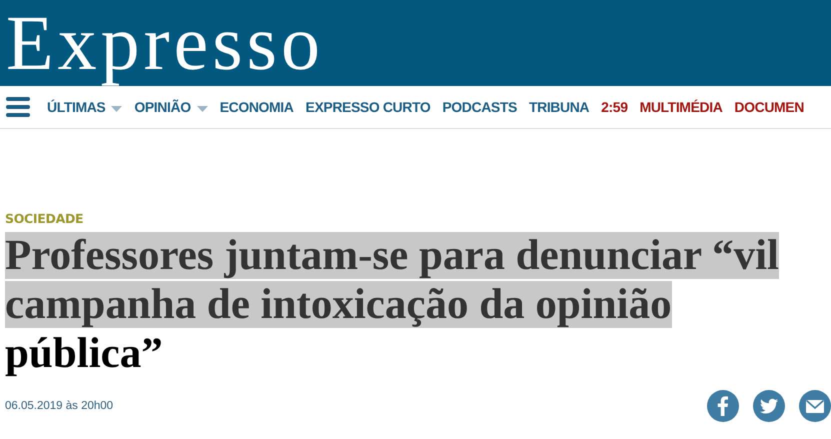  What do you see at coordinates (171, 107) in the screenshot?
I see `nav-link: OPINIÃO` at bounding box center [171, 107].